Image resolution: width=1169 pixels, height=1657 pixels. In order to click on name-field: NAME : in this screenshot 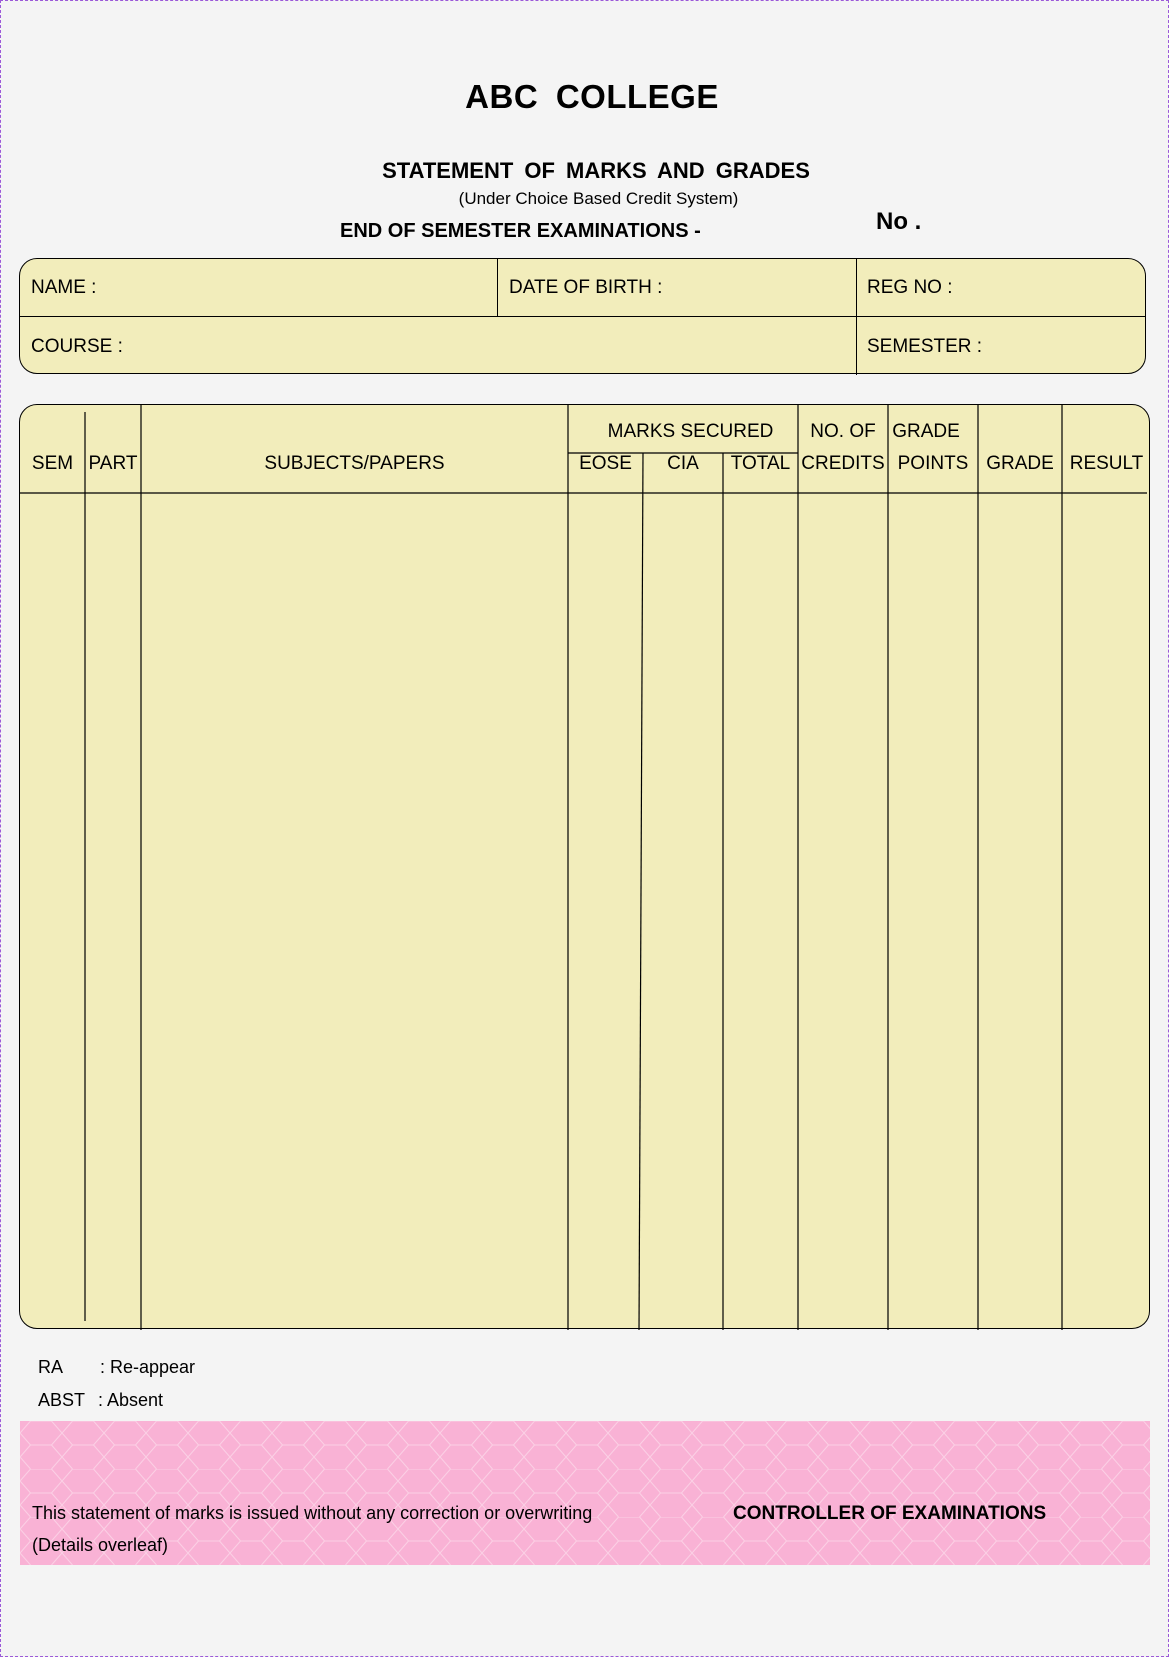, I will do `click(63, 288)`.